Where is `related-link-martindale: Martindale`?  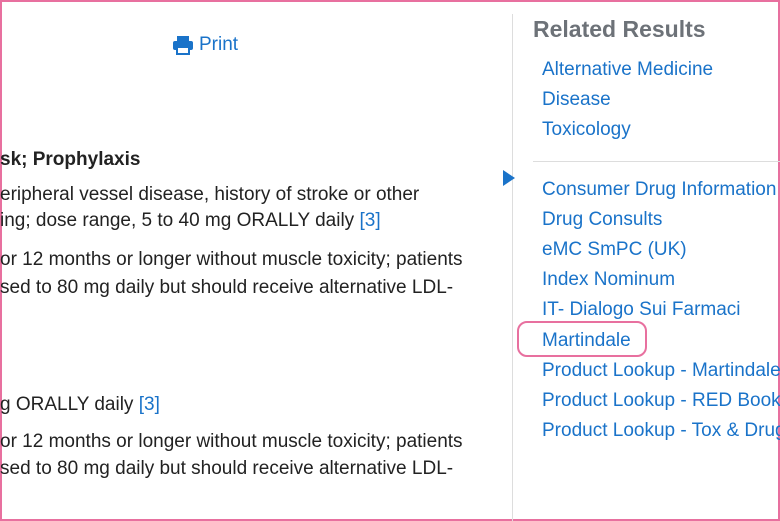 related-link-martindale: Martindale is located at coordinates (586, 341).